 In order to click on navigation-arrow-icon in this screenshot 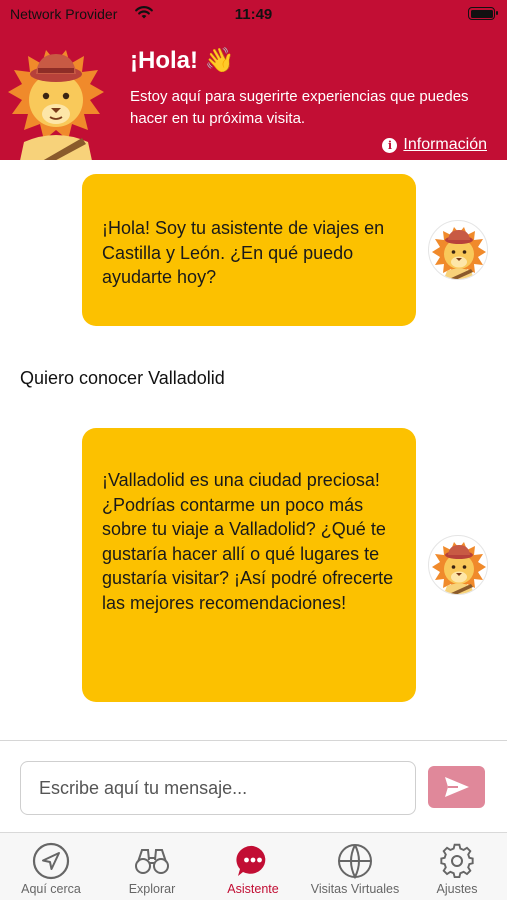, I will do `click(51, 861)`.